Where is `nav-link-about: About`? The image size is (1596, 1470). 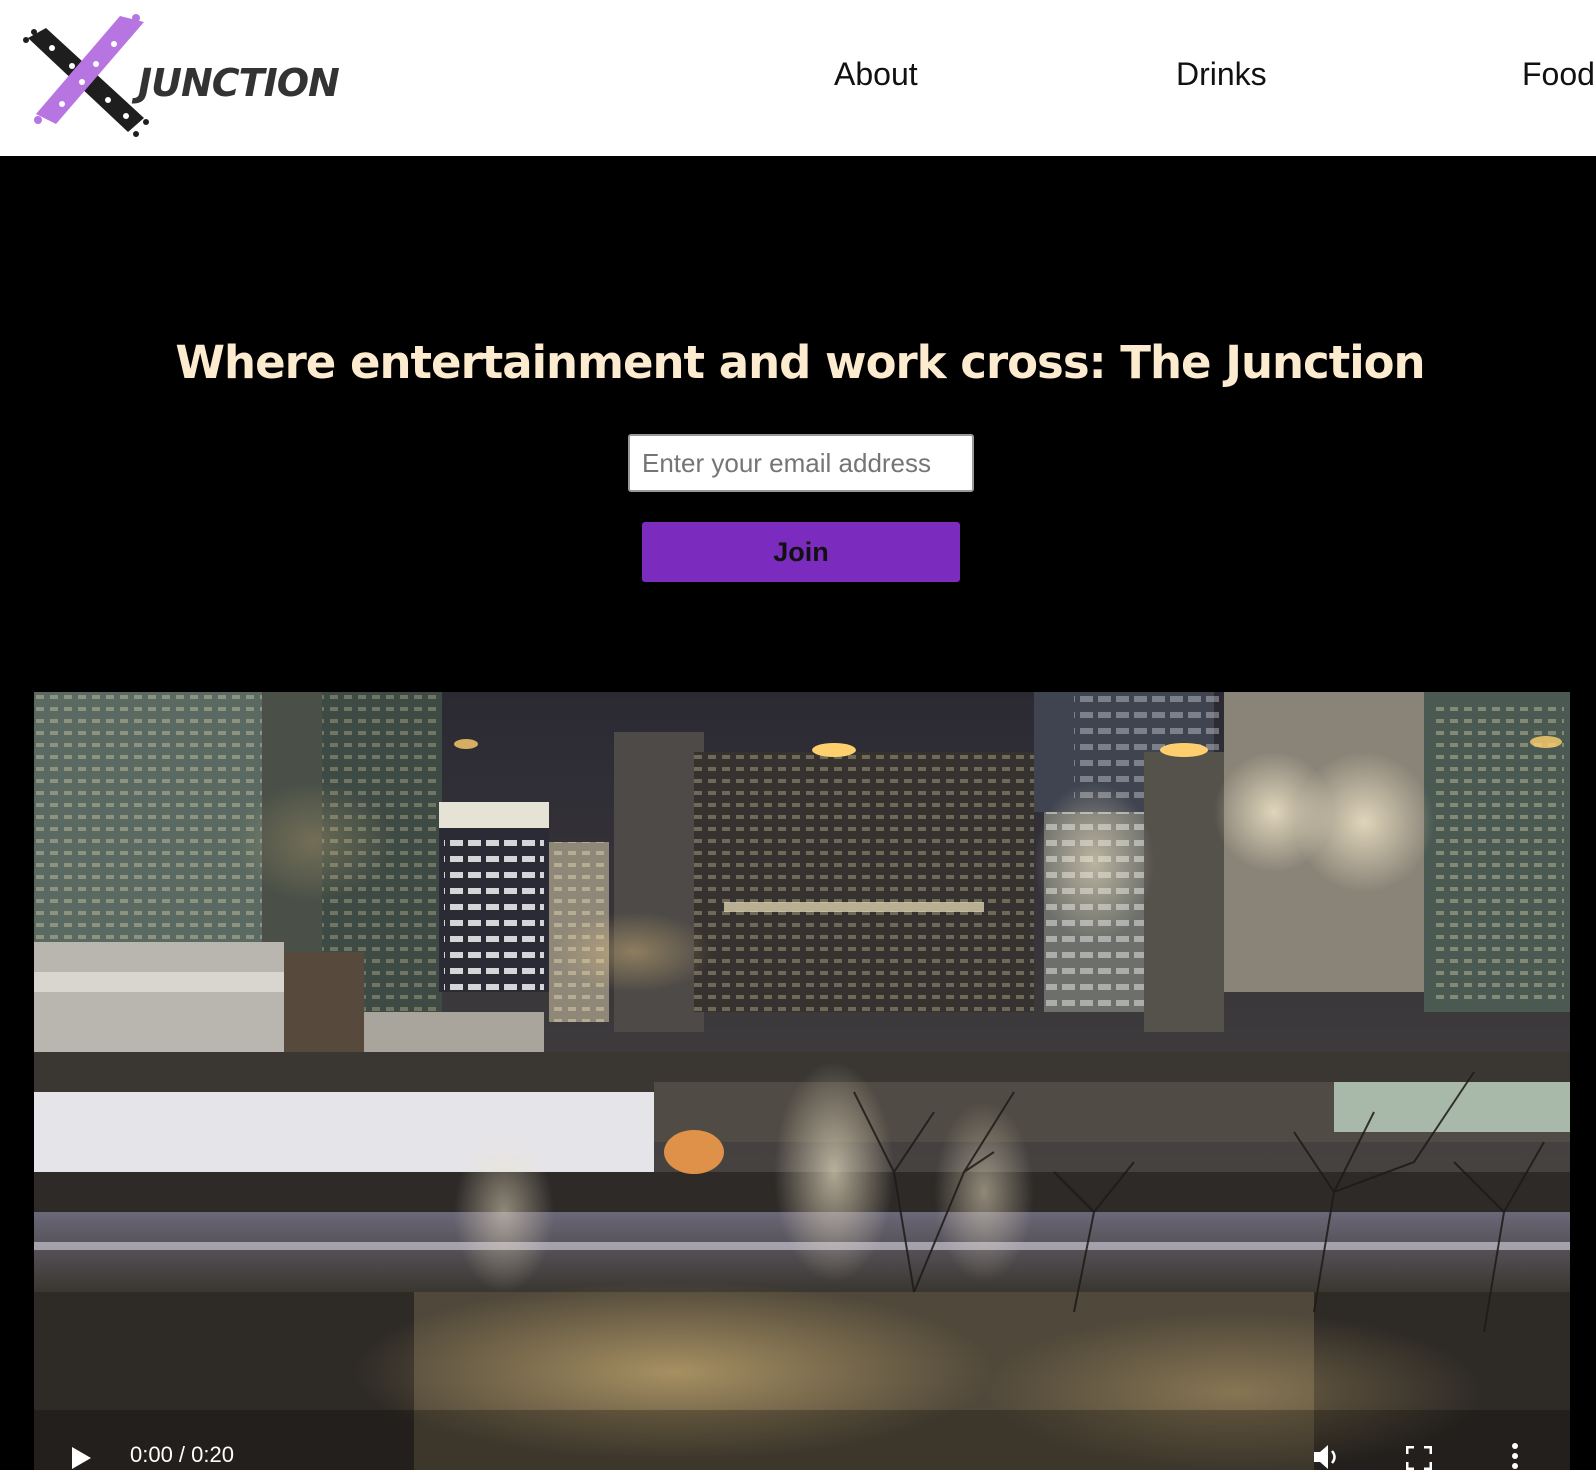 nav-link-about: About is located at coordinates (876, 74).